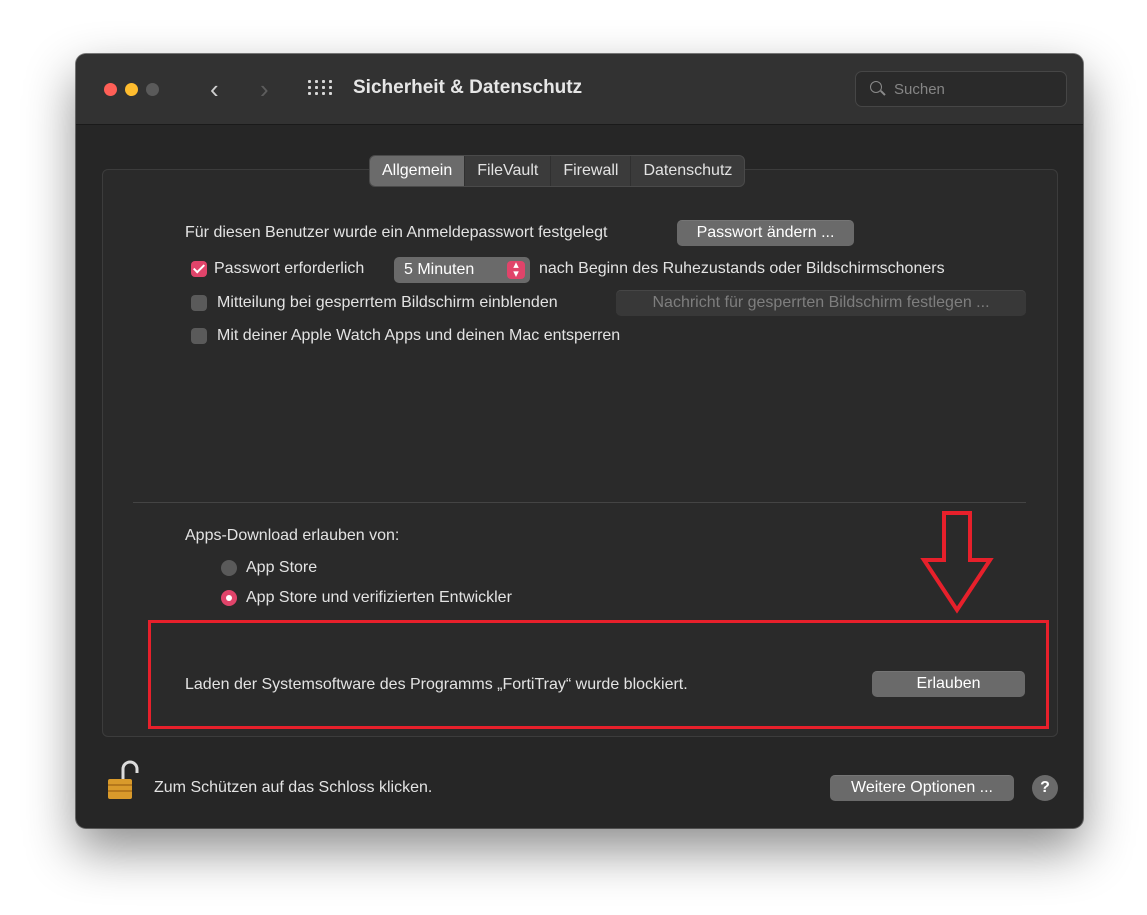  I want to click on section-divider, so click(579, 502).